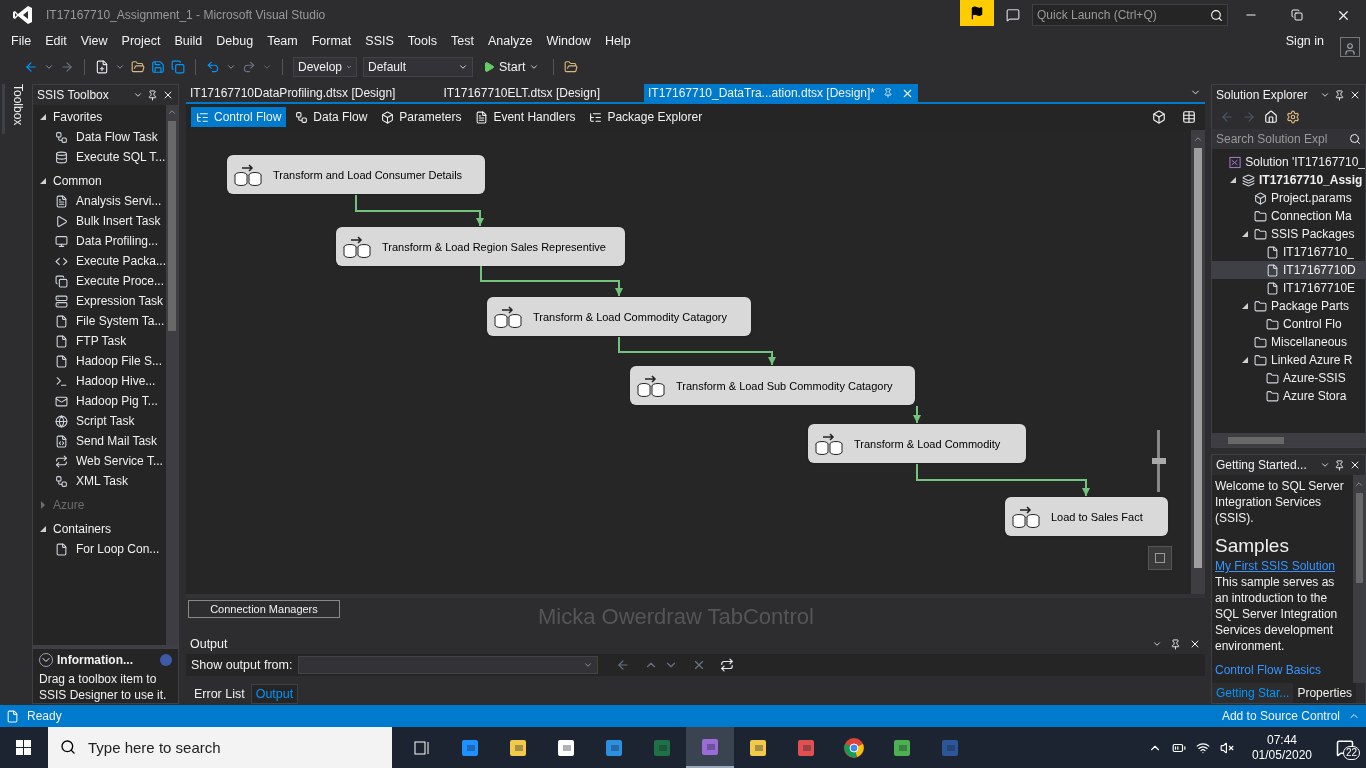 This screenshot has height=768, width=1366. I want to click on feedback-icon, so click(1013, 15).